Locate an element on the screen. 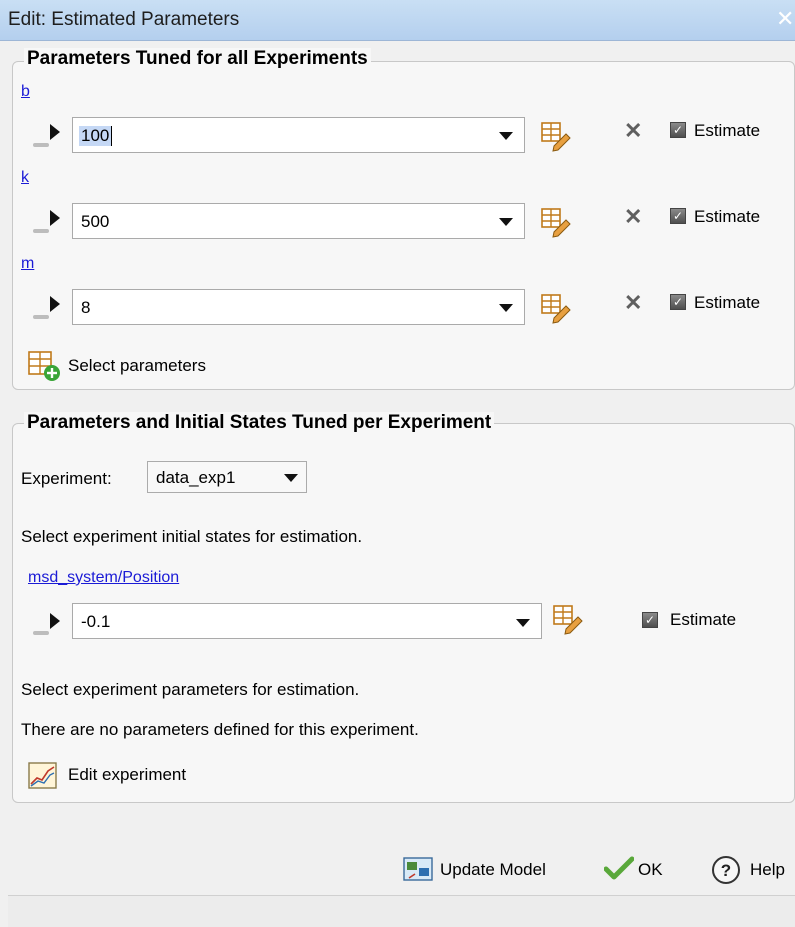 The image size is (795, 927). edit-experiment-button: Edit experiment is located at coordinates (127, 775).